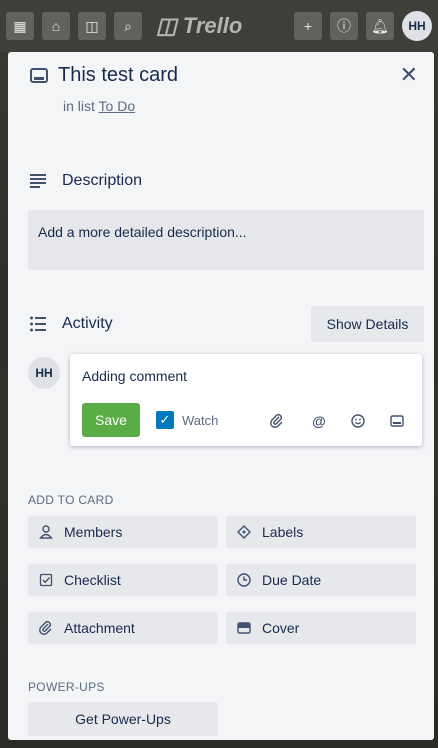 Image resolution: width=438 pixels, height=748 pixels. What do you see at coordinates (321, 532) in the screenshot?
I see `labels-button: Labels` at bounding box center [321, 532].